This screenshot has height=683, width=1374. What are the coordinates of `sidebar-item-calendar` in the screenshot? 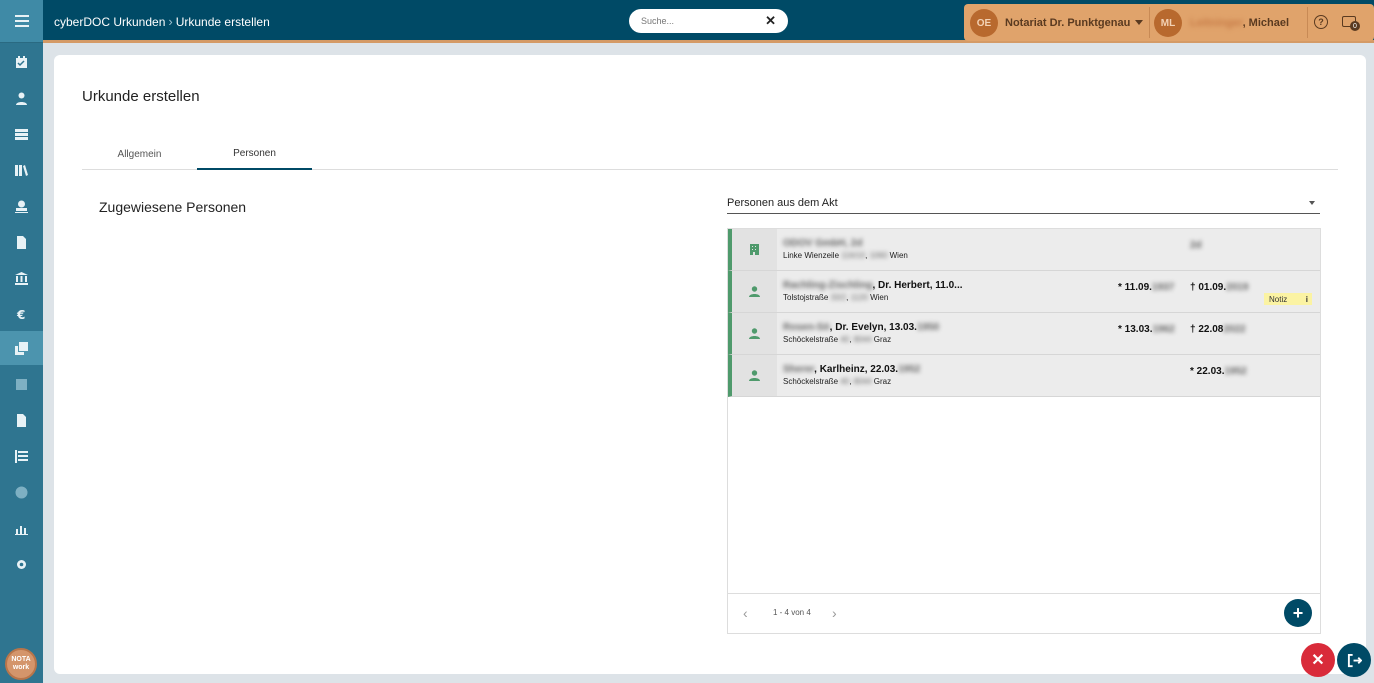 It's located at (21, 62).